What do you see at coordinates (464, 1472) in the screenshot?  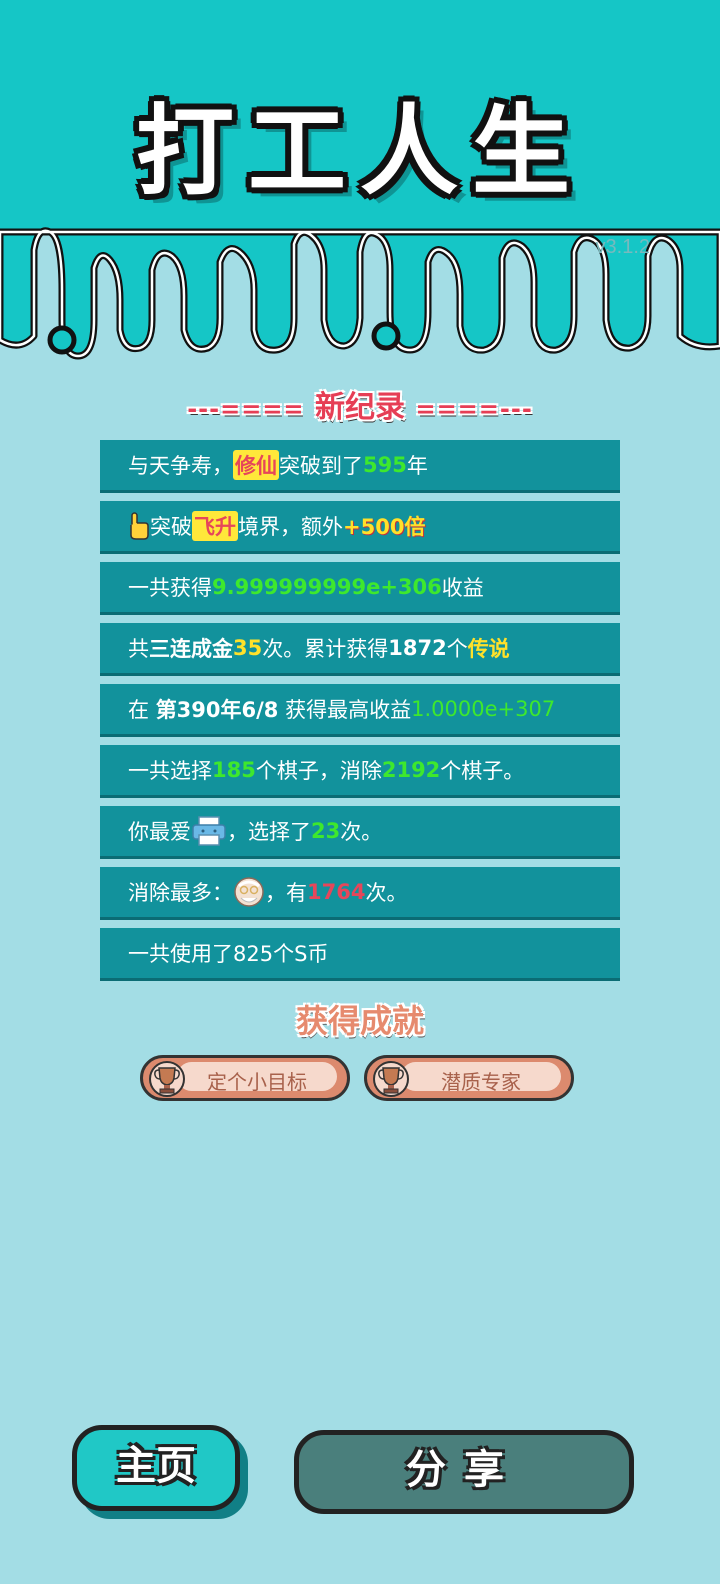 I see `share-button: 分享` at bounding box center [464, 1472].